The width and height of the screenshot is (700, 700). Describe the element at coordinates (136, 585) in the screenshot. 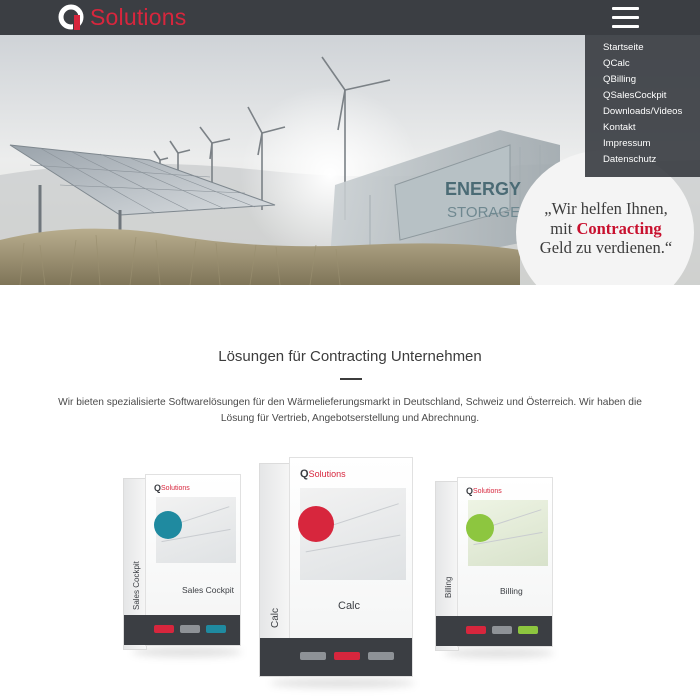

I see `product-spine-sales-cockpit: Sales Cockpit` at that location.